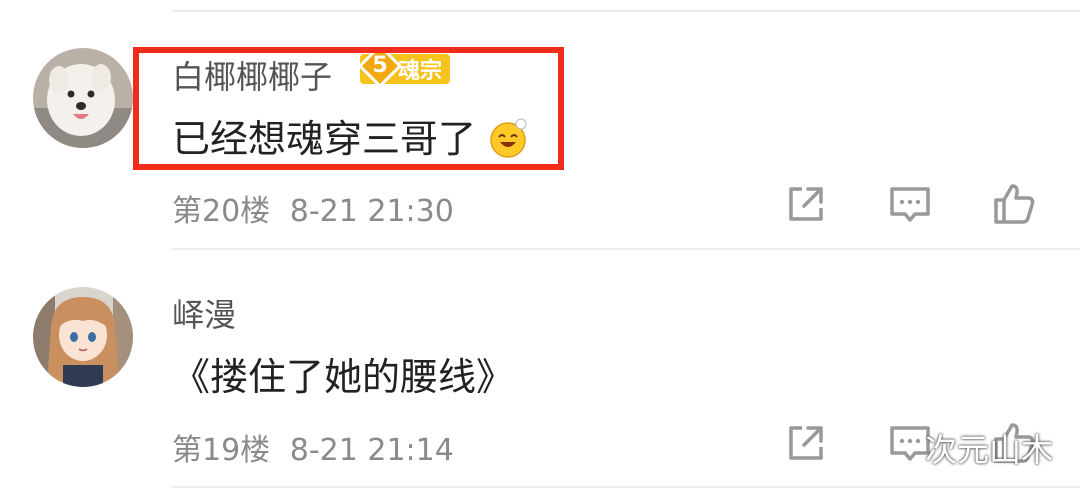  I want to click on username: 峄漫, so click(204, 313).